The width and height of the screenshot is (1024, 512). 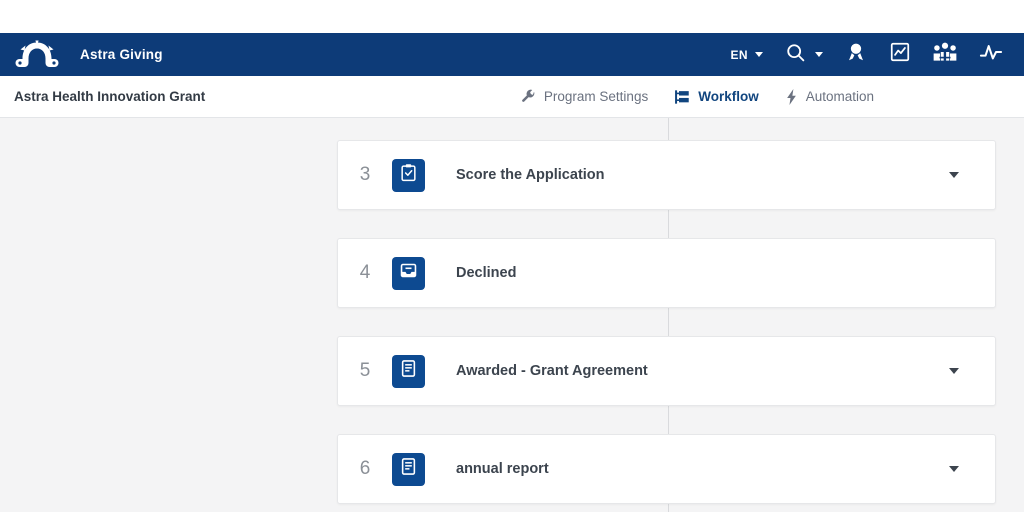 I want to click on tab-label: Automation, so click(x=839, y=96).